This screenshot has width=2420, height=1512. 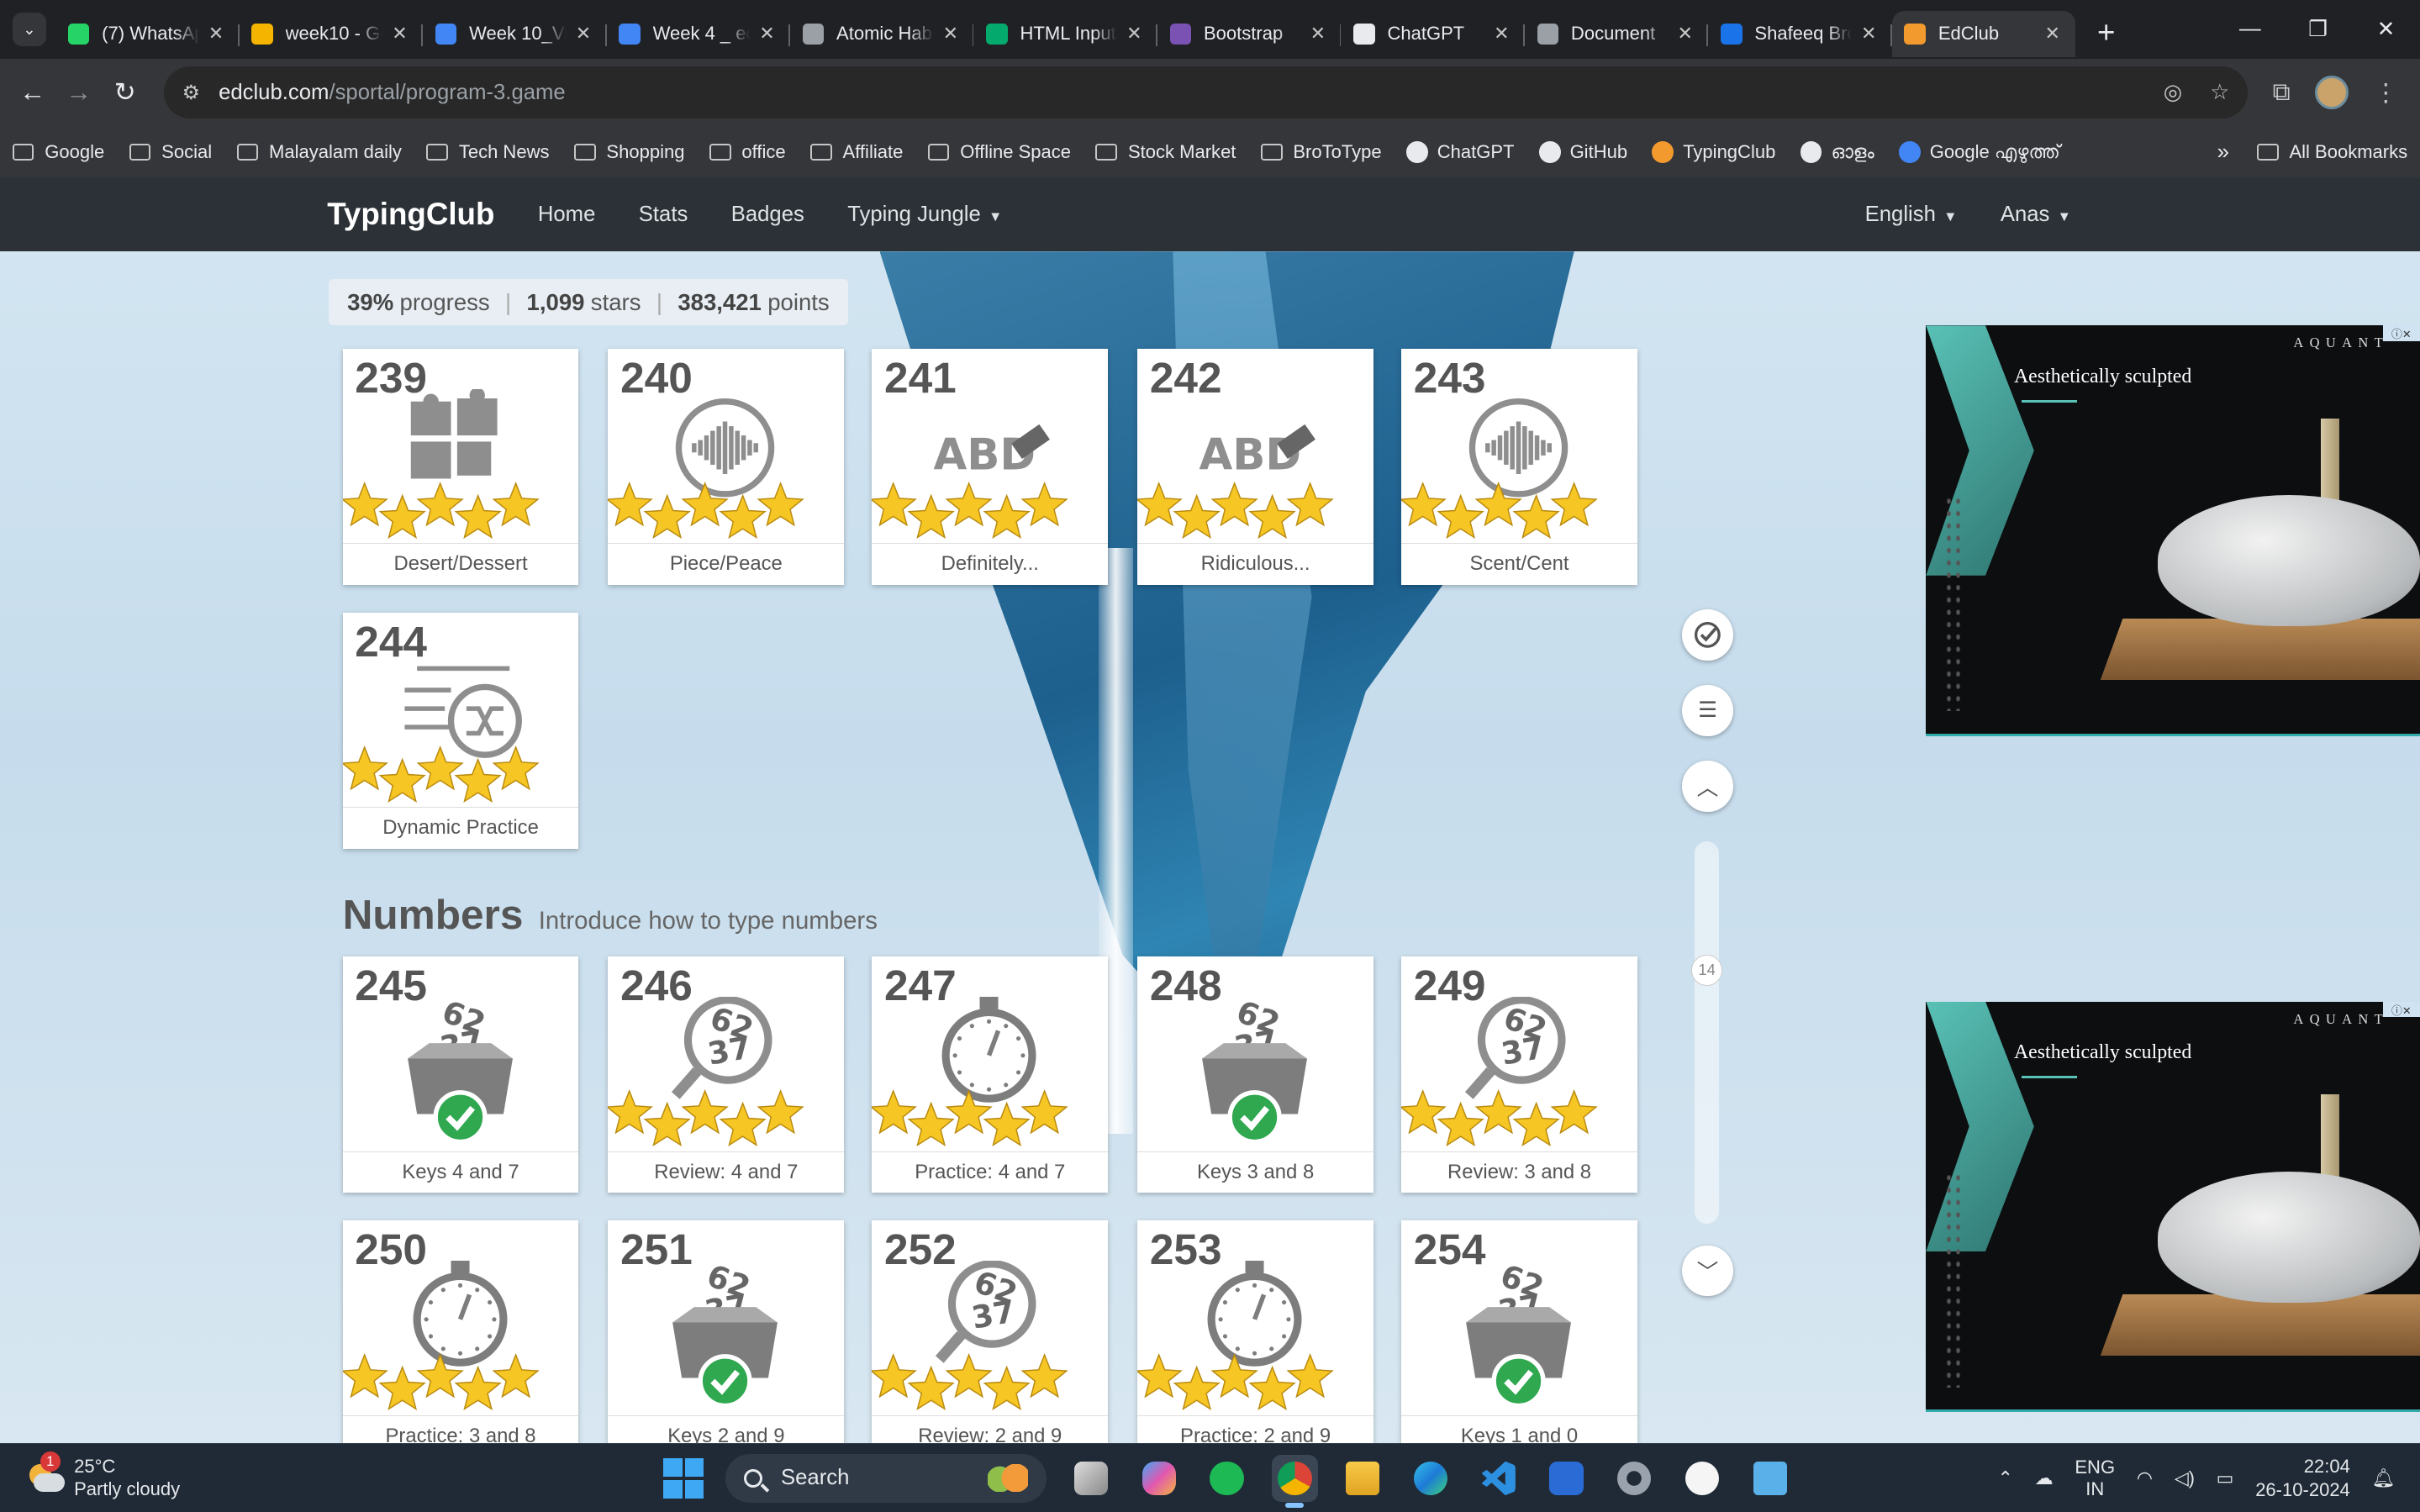 I want to click on weather-widget: 1 25°C Partly cloudy, so click(x=102, y=1476).